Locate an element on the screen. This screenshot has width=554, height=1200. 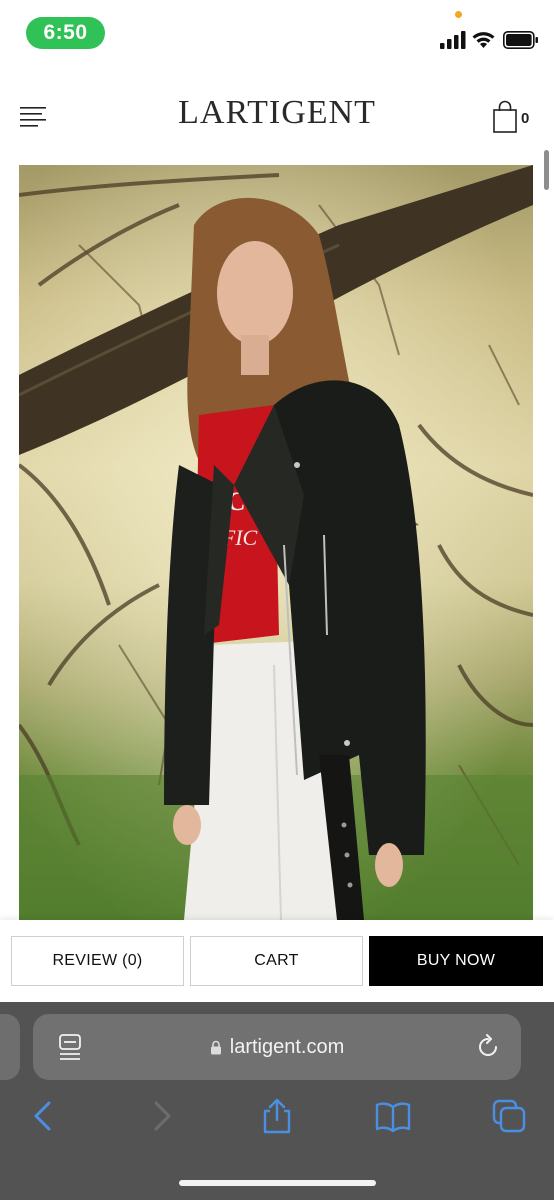
cart-count: 0 is located at coordinates (525, 118).